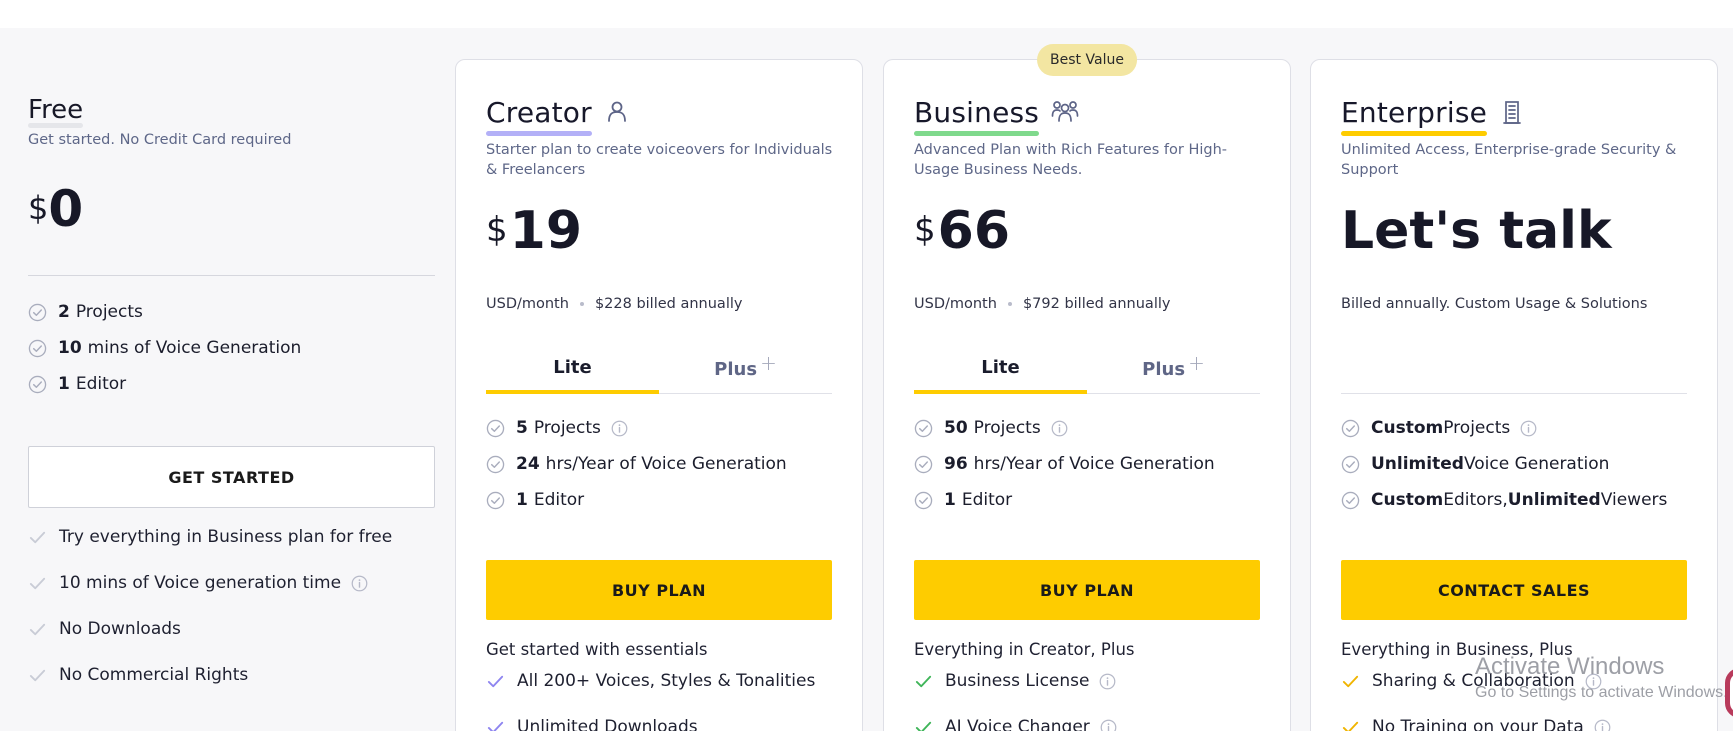  I want to click on price-free: $ 0, so click(55, 209).